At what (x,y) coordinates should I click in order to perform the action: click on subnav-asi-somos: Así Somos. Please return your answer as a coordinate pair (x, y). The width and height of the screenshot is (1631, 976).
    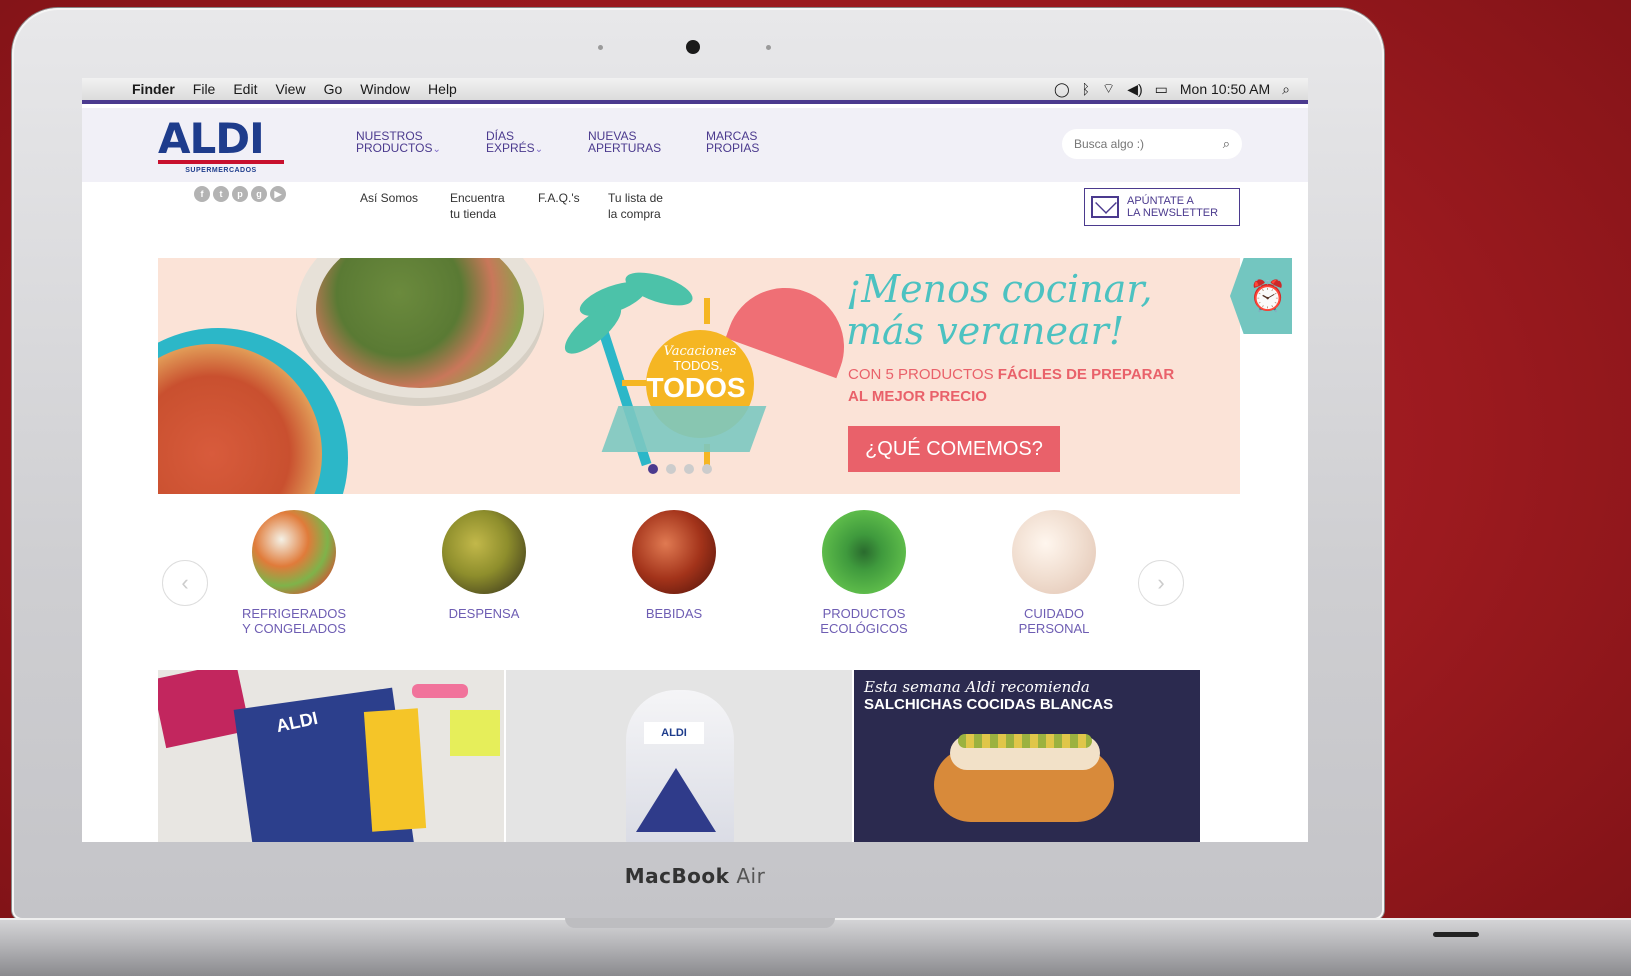
    Looking at the image, I should click on (389, 198).